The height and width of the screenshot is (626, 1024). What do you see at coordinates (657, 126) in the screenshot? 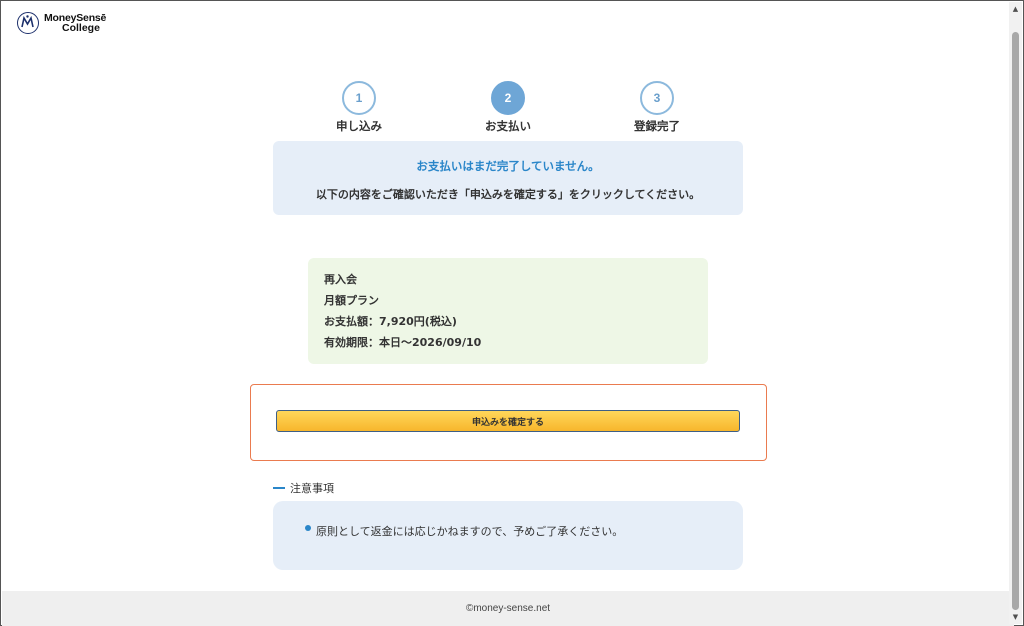
I see `step-label: 登録完了` at bounding box center [657, 126].